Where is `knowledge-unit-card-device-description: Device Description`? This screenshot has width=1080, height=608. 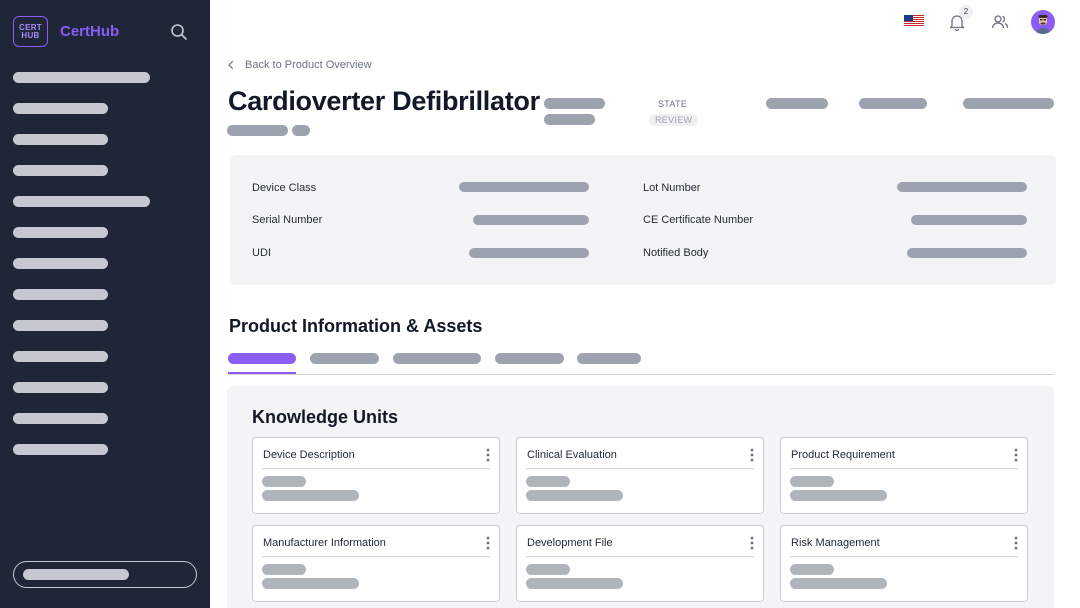 knowledge-unit-card-device-description: Device Description is located at coordinates (376, 475).